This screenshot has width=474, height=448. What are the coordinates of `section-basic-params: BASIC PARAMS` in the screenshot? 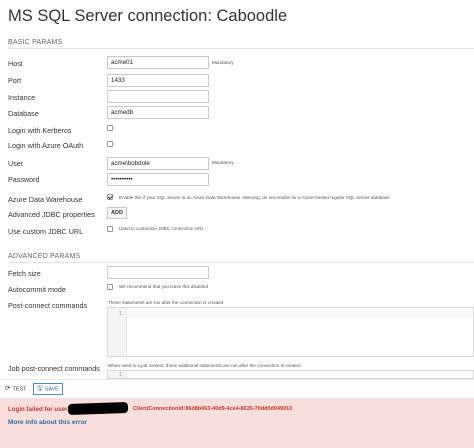 It's located at (35, 42).